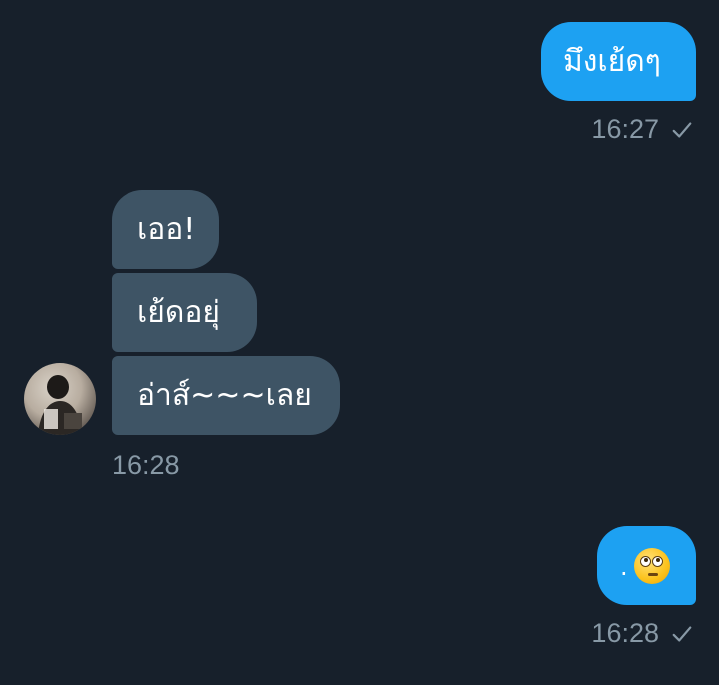 The image size is (719, 685). I want to click on face-with-rolling-eyes-icon, so click(651, 565).